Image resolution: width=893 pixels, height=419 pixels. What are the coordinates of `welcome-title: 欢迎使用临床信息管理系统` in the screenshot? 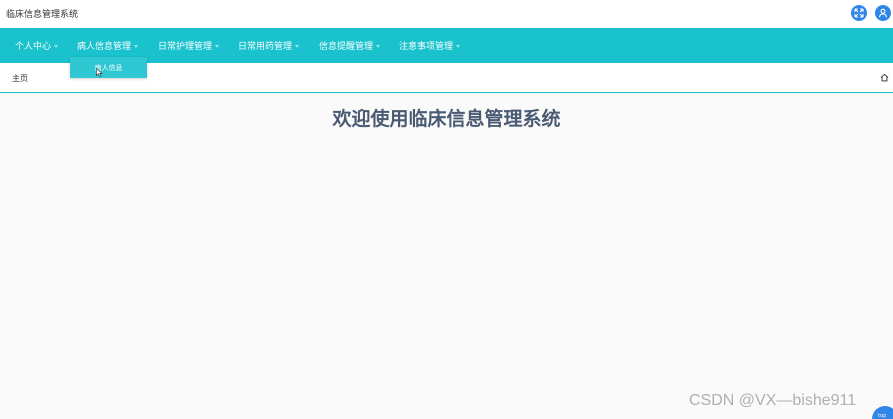 It's located at (446, 119).